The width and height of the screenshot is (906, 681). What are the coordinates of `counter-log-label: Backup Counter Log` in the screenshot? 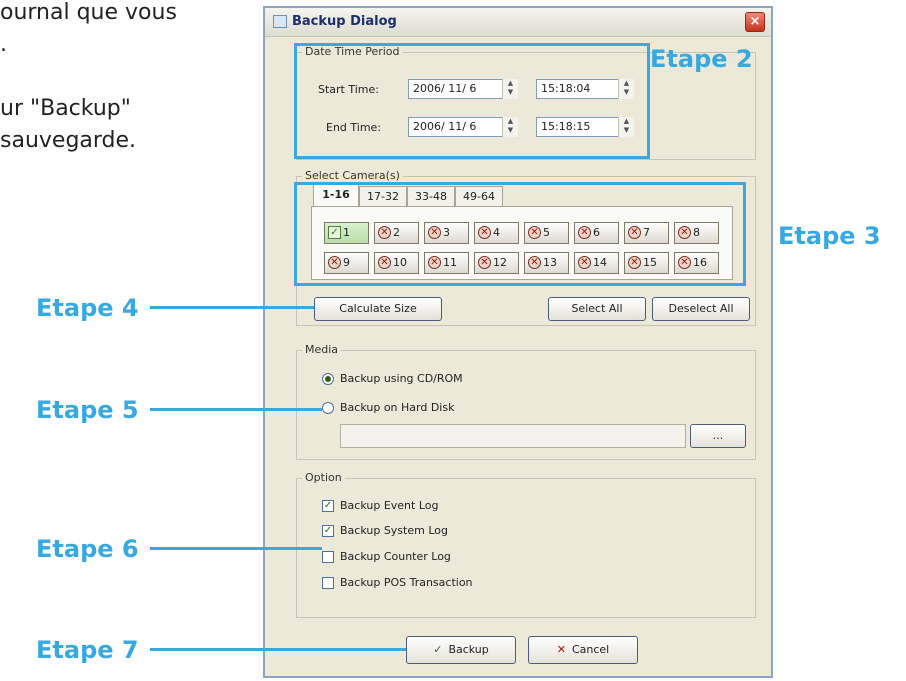 It's located at (395, 556).